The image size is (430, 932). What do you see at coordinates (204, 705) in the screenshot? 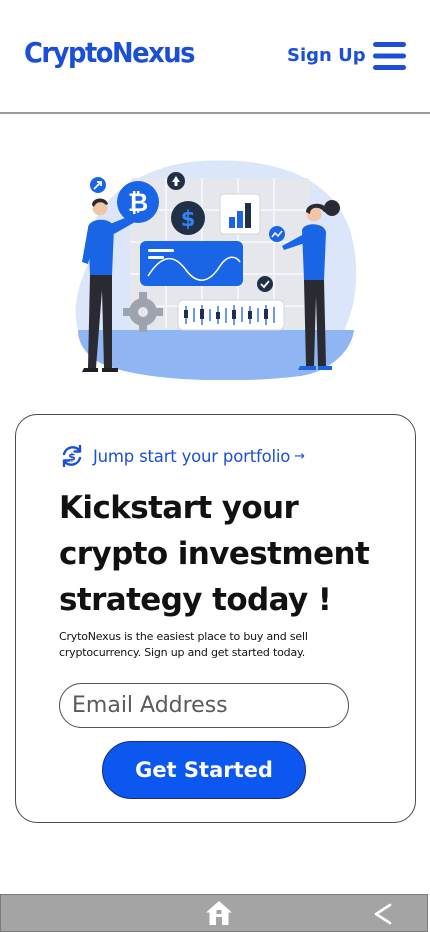
I see `email-field` at bounding box center [204, 705].